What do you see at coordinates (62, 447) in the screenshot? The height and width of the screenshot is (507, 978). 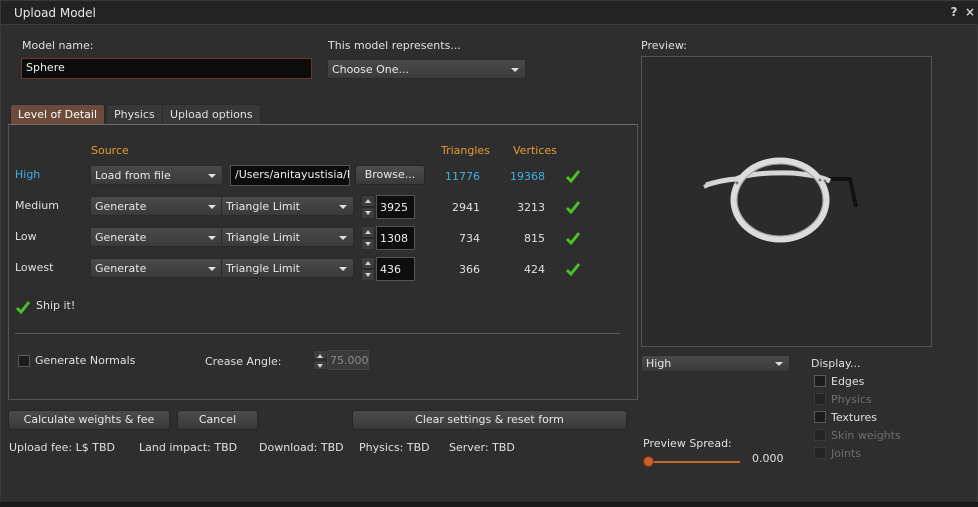 I see `upload-fee-text: Upload fee: L$ TBD` at bounding box center [62, 447].